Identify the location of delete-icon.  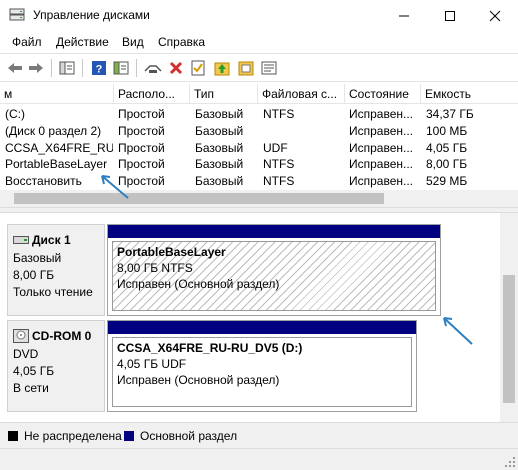
(176, 68).